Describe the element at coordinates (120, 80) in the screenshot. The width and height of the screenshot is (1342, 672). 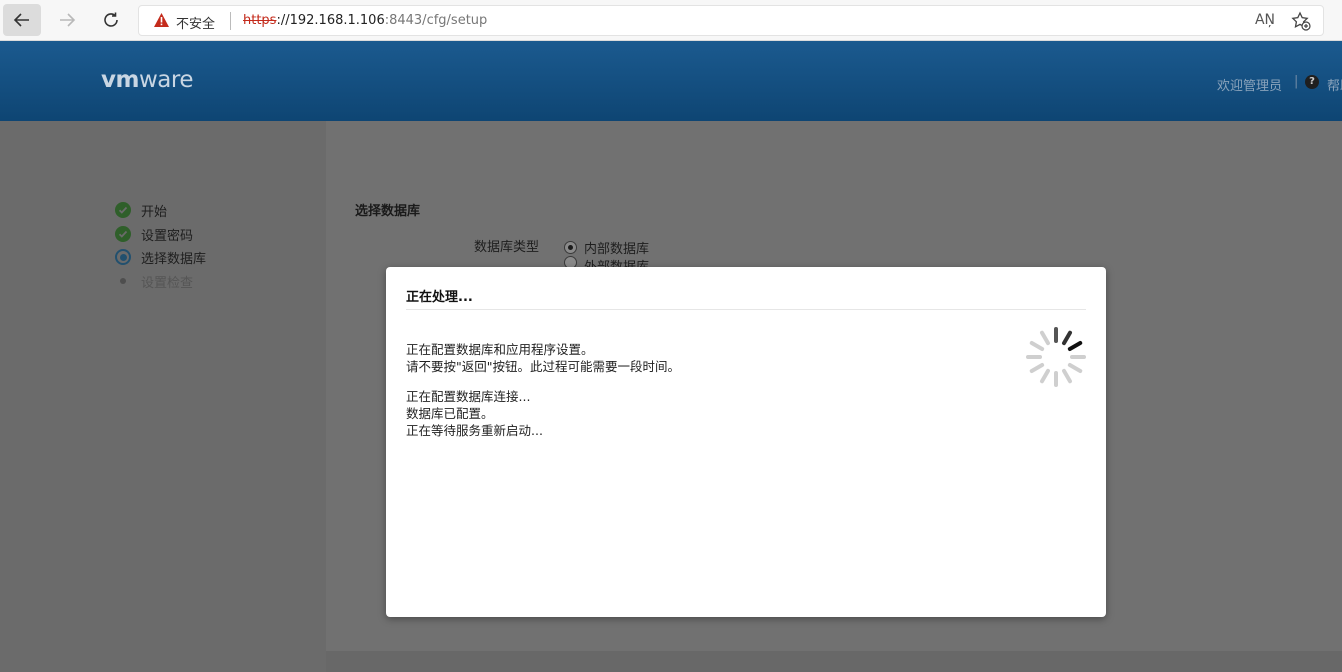
I see `logo-vm: vm` at that location.